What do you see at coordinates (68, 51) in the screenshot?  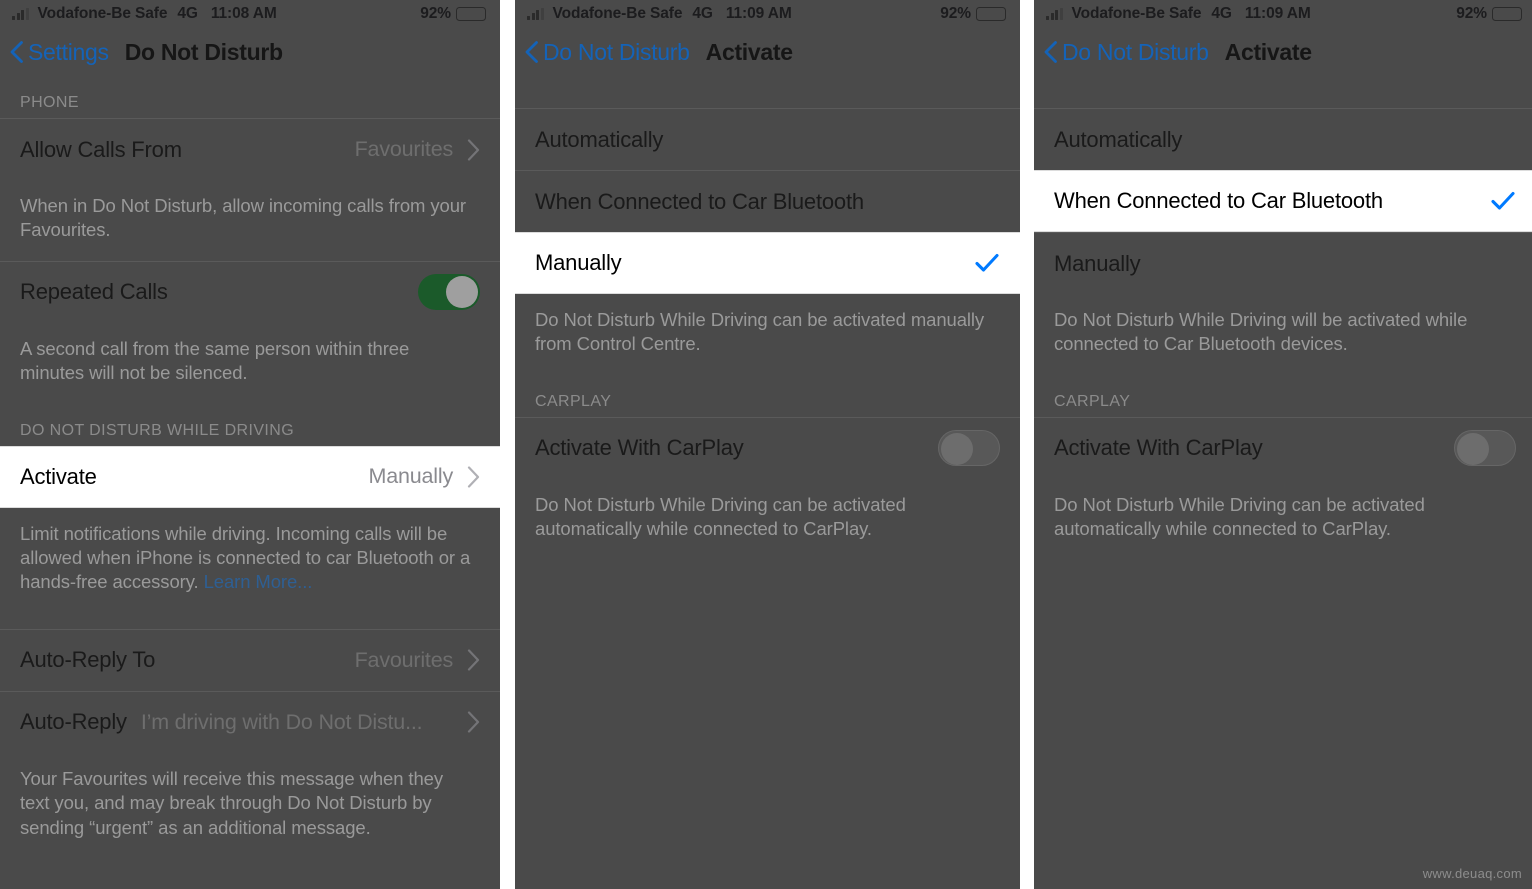 I see `back-button-label: Settings` at bounding box center [68, 51].